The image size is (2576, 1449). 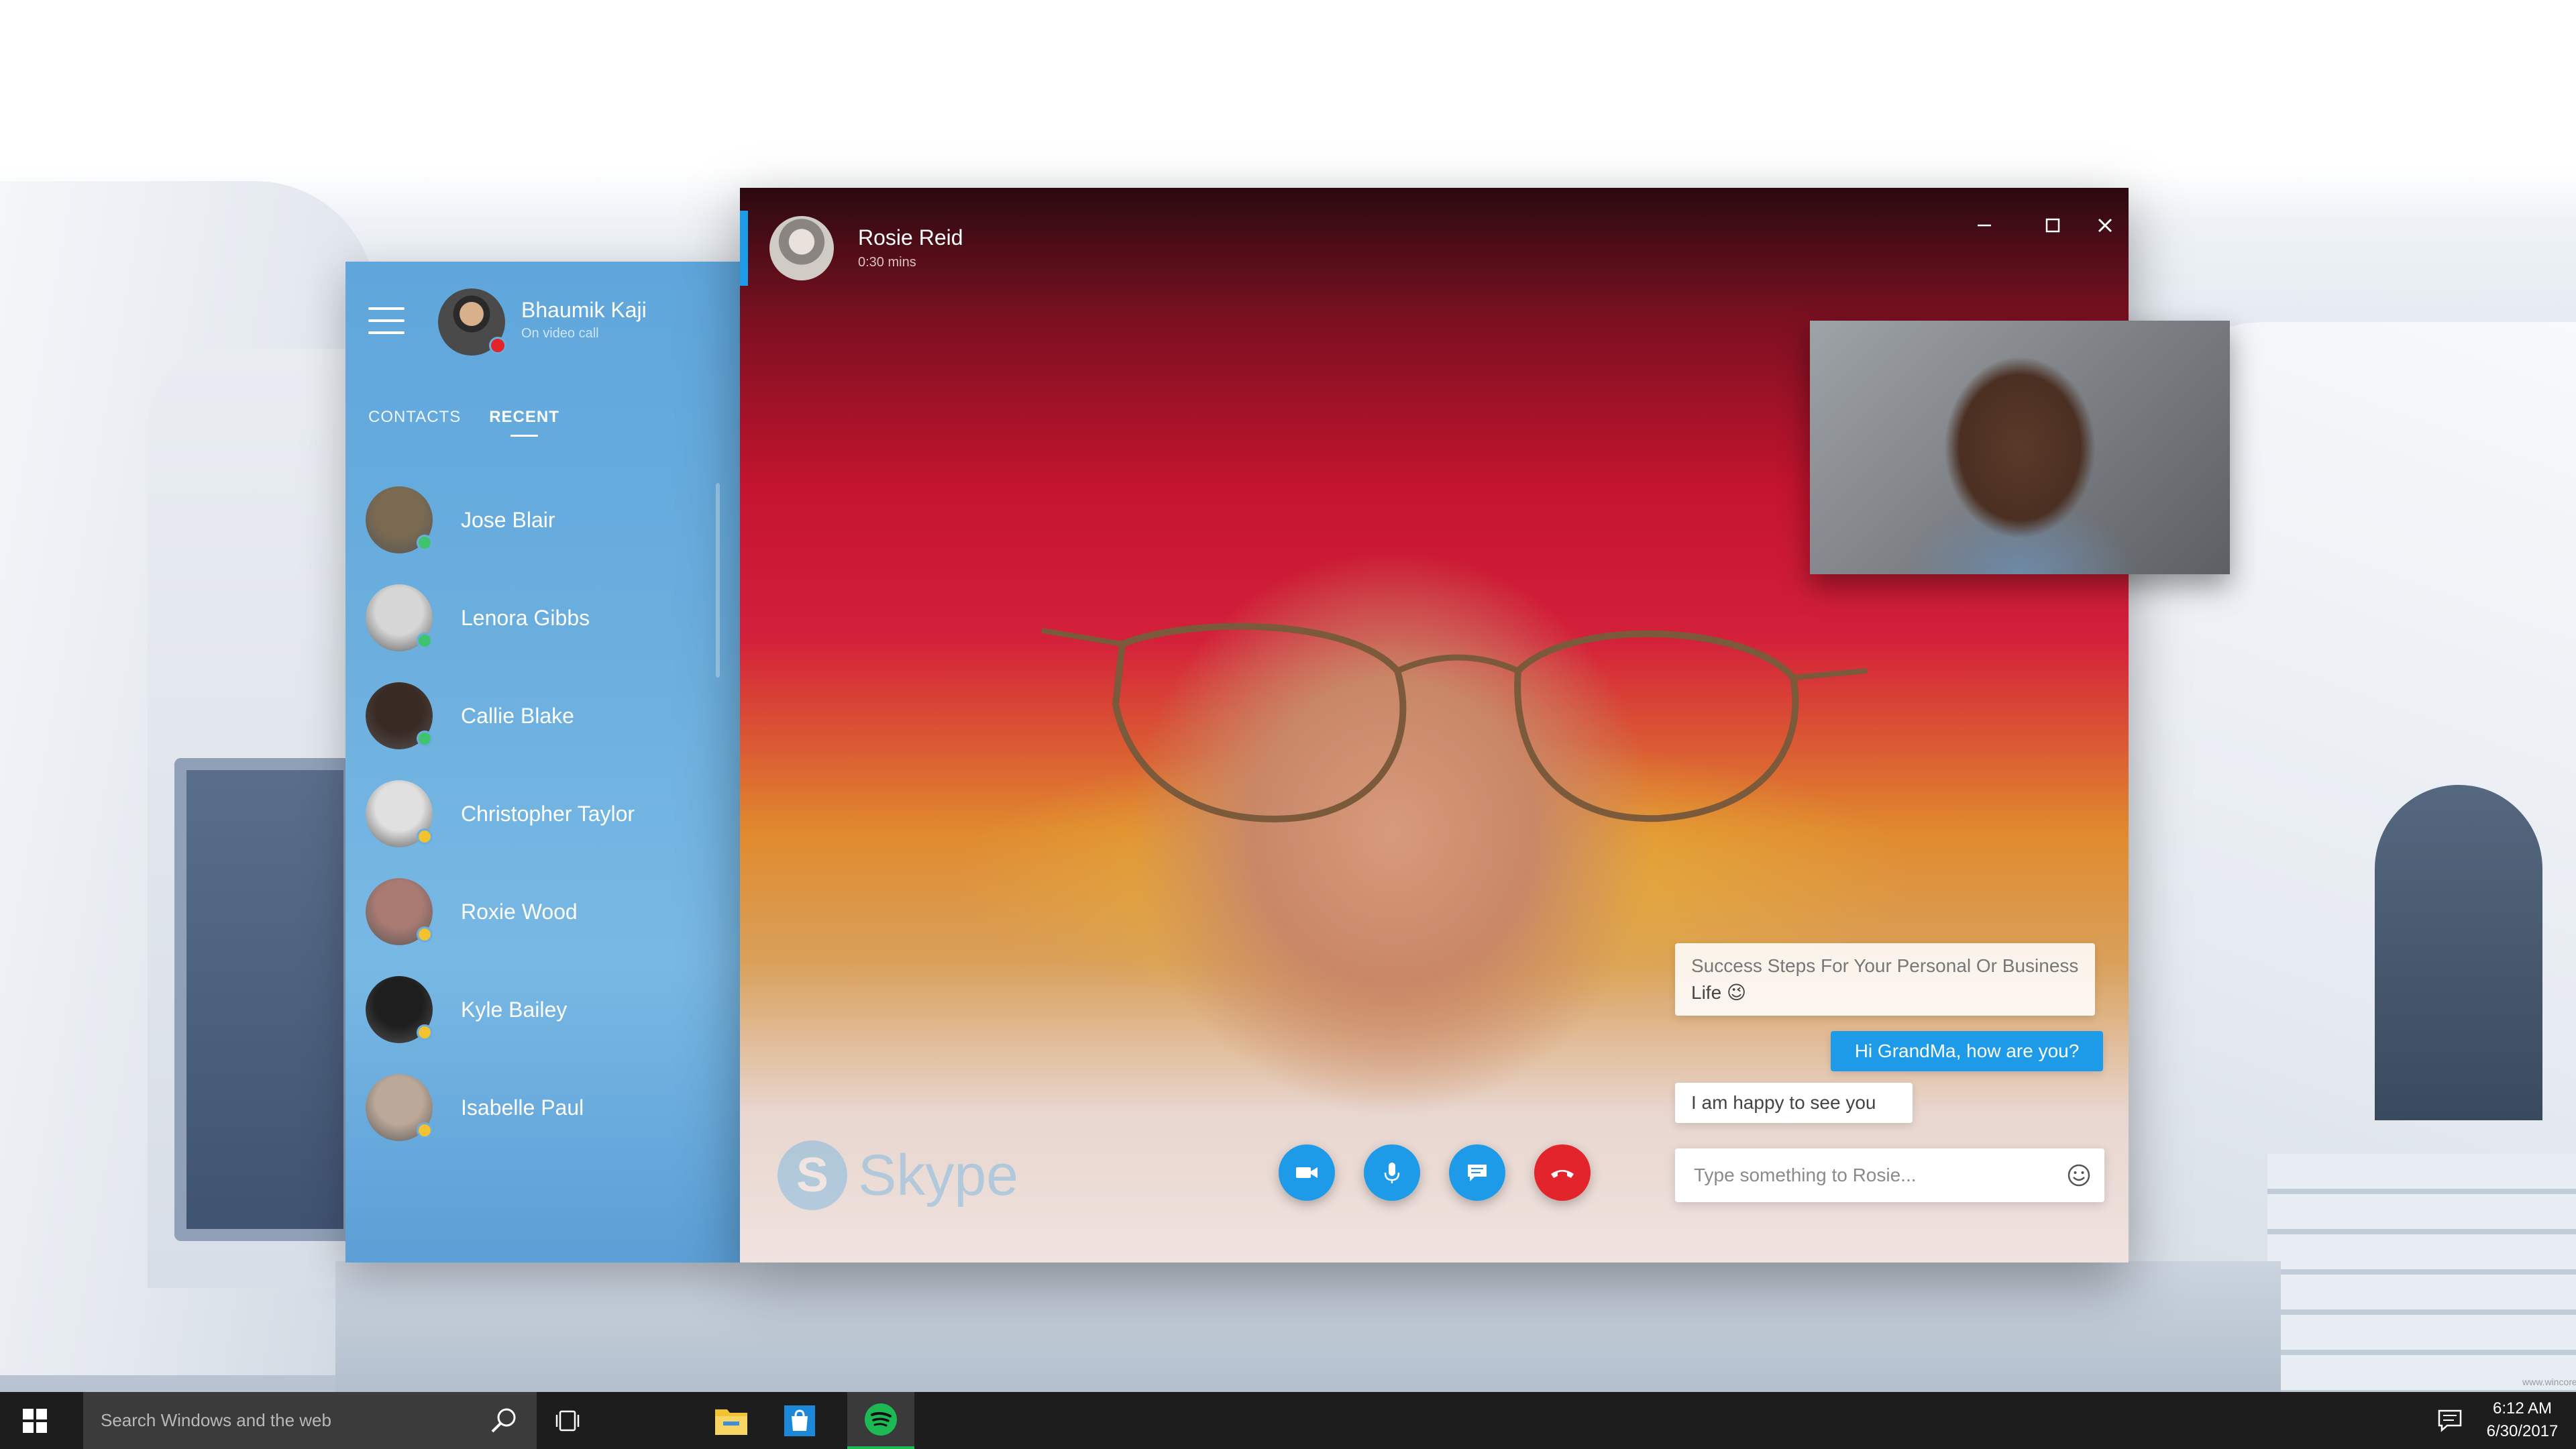 What do you see at coordinates (514, 1009) in the screenshot?
I see `contact-name: Kyle Bailey` at bounding box center [514, 1009].